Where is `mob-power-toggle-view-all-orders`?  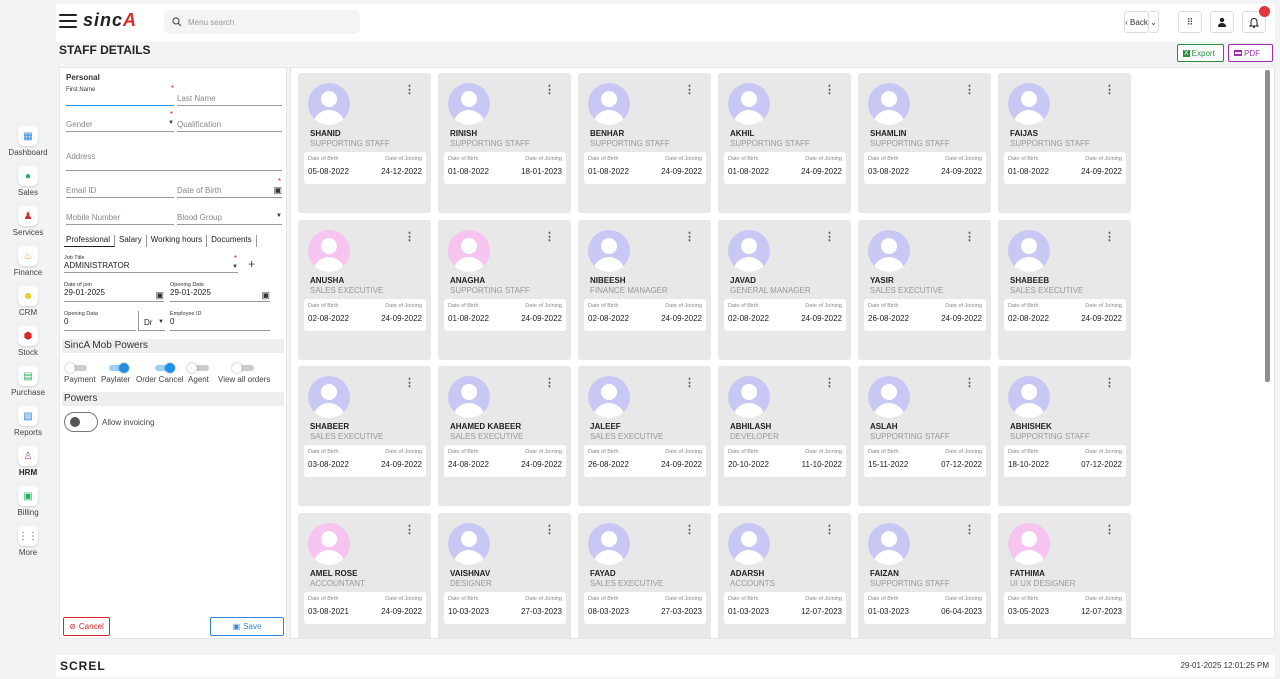 mob-power-toggle-view-all-orders is located at coordinates (244, 368).